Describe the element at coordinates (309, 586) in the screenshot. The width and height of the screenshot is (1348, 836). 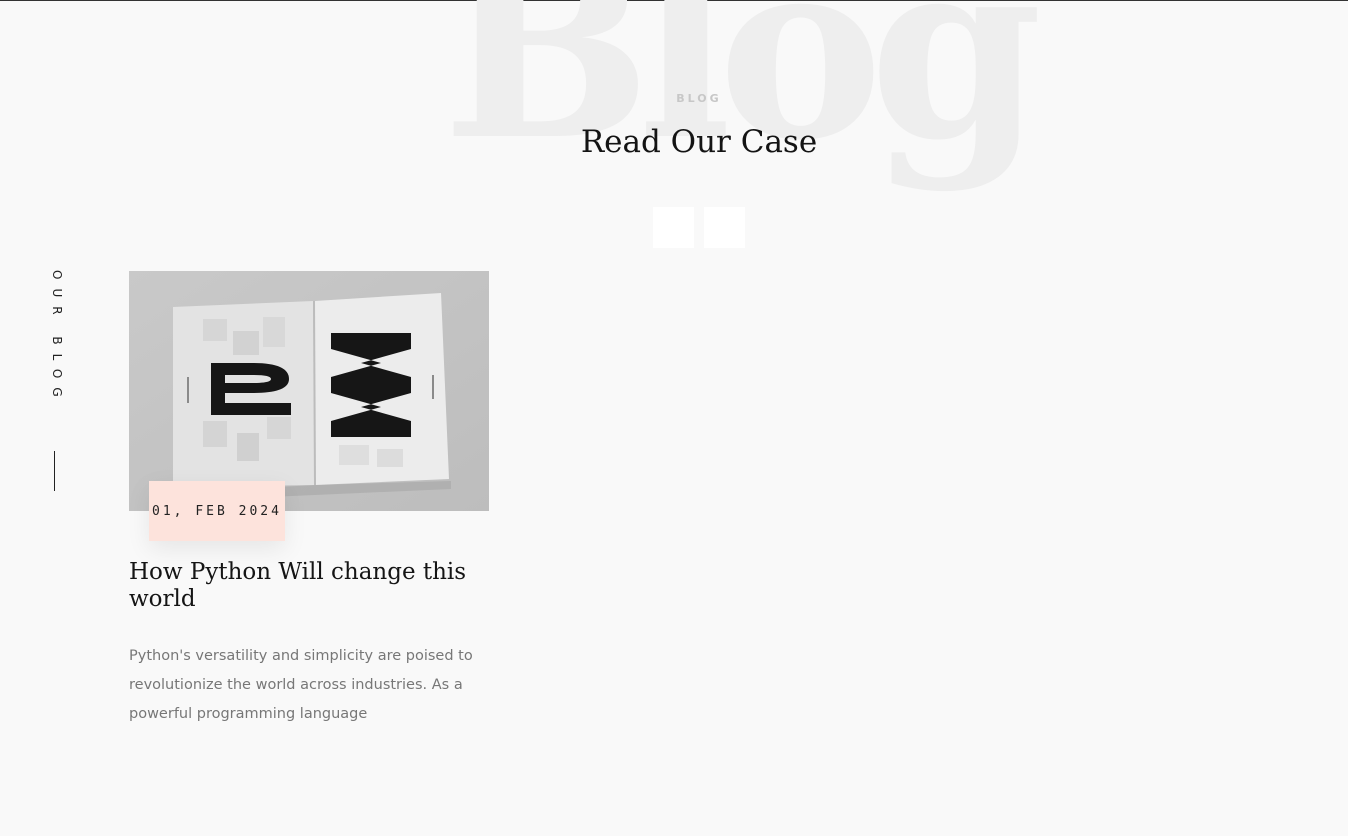
I see `post-title-link: How Python Will change this world` at that location.